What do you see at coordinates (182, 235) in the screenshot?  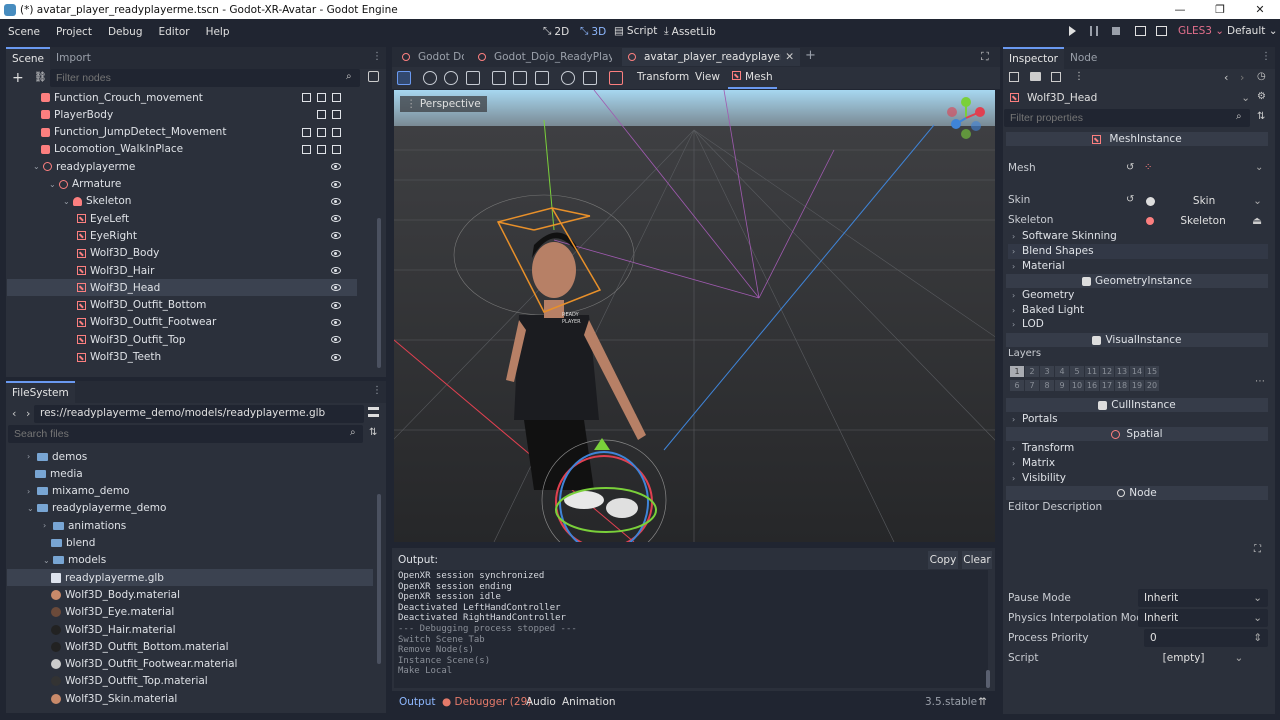 I see `tree-node: EyeRight` at bounding box center [182, 235].